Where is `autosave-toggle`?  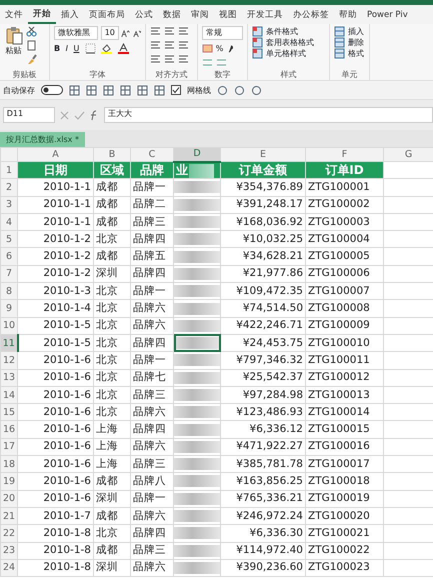 autosave-toggle is located at coordinates (52, 90).